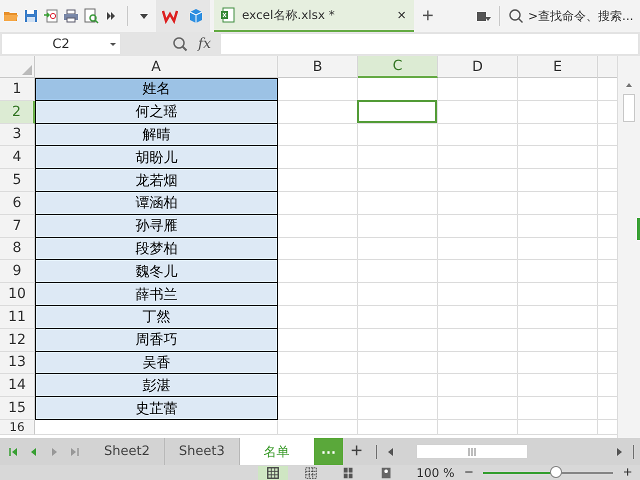  I want to click on close-button: ×, so click(401, 15).